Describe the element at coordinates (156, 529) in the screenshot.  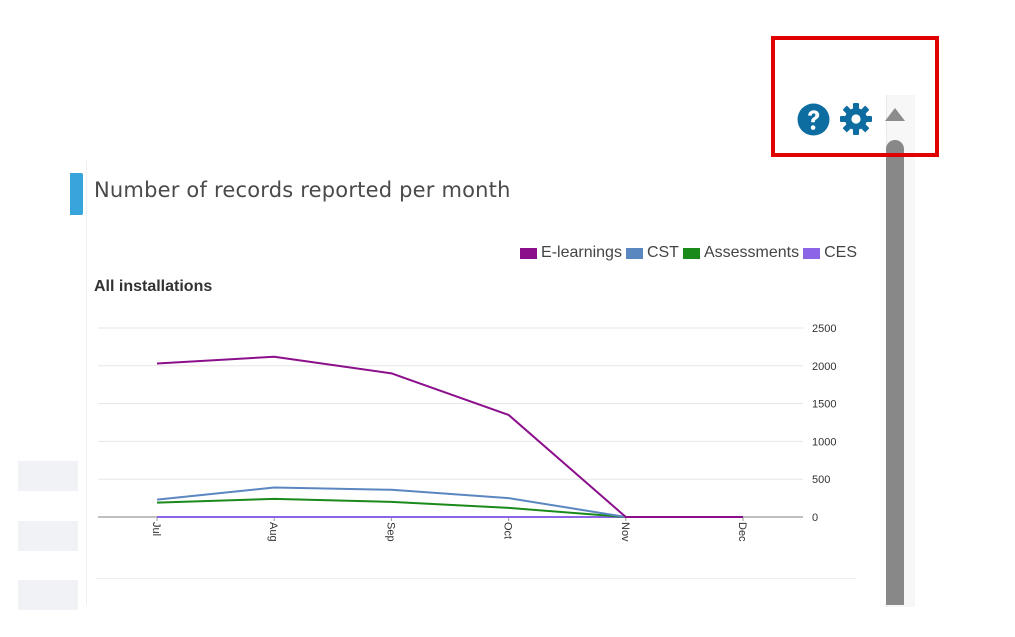
I see `x-tick-label: Jul` at that location.